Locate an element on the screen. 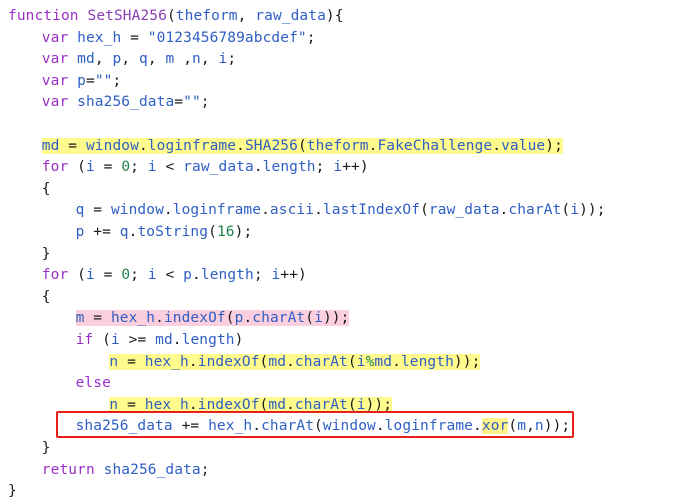 This screenshot has width=678, height=503. code-line-content: p += q.toString(16); is located at coordinates (164, 232).